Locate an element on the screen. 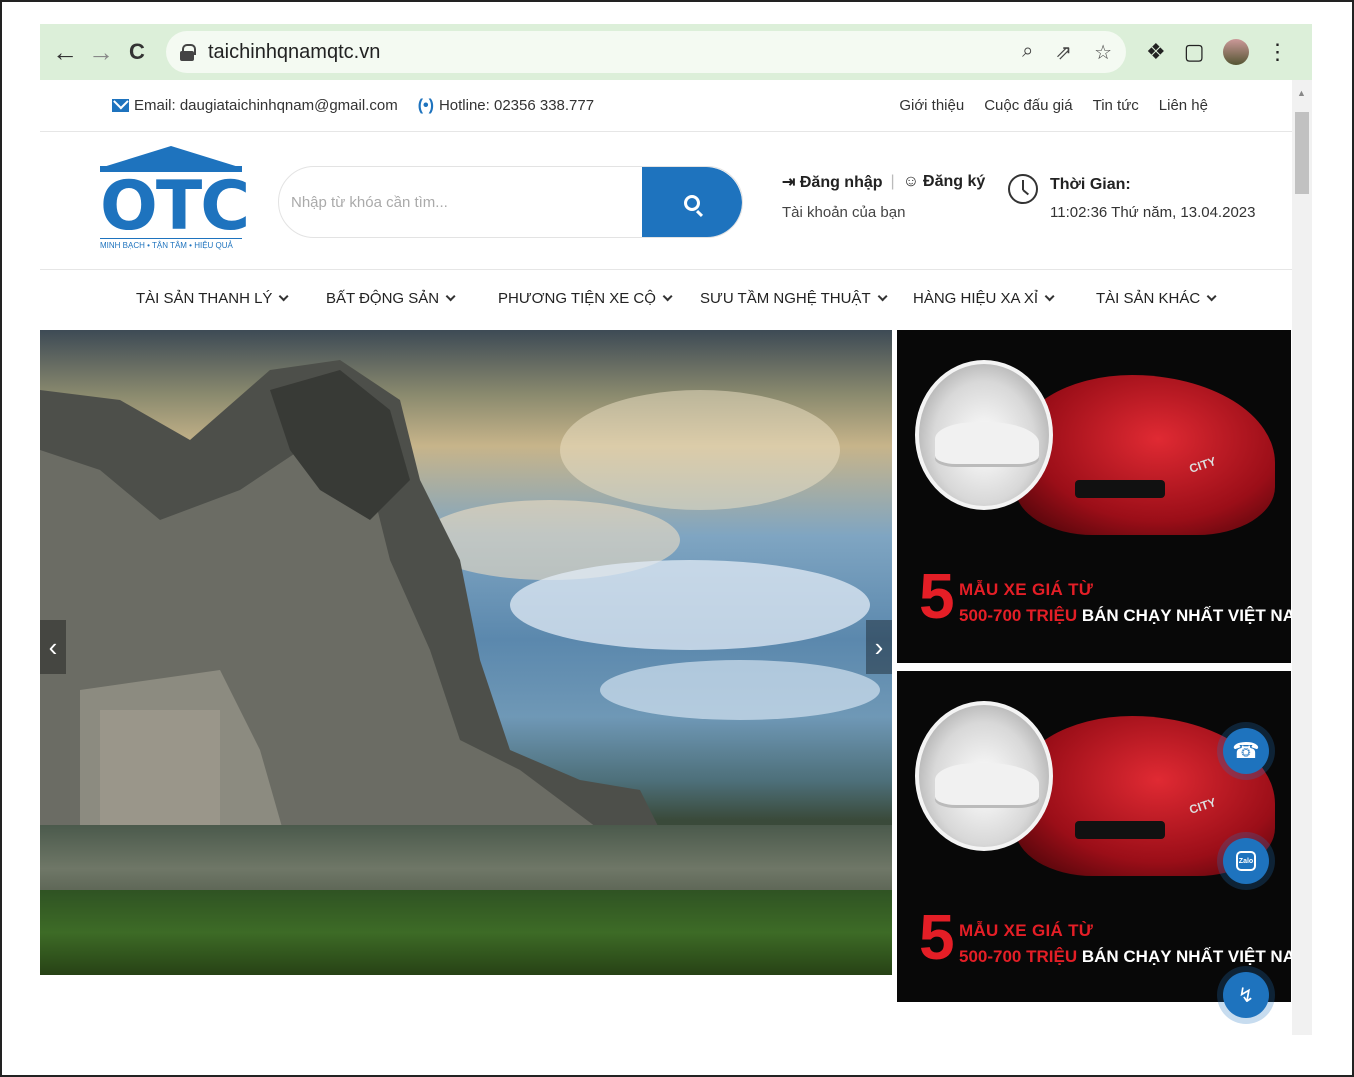 This screenshot has width=1354, height=1077. menu-item-vehicles: PHƯƠNG TIỆN XE CỘ is located at coordinates (585, 298).